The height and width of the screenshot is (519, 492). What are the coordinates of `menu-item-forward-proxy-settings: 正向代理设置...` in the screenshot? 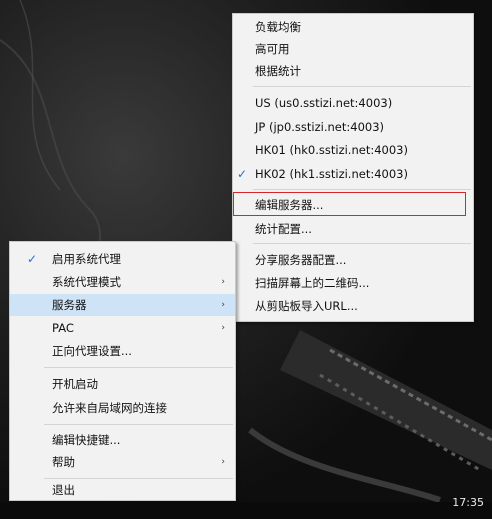 It's located at (122, 351).